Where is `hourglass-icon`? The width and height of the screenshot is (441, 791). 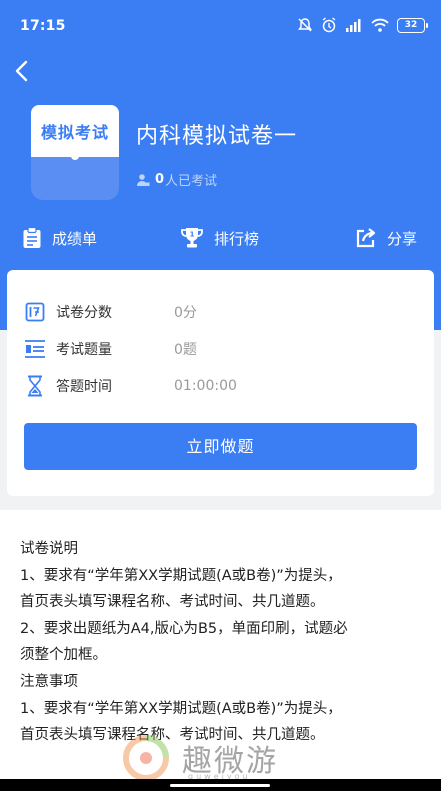 hourglass-icon is located at coordinates (35, 386).